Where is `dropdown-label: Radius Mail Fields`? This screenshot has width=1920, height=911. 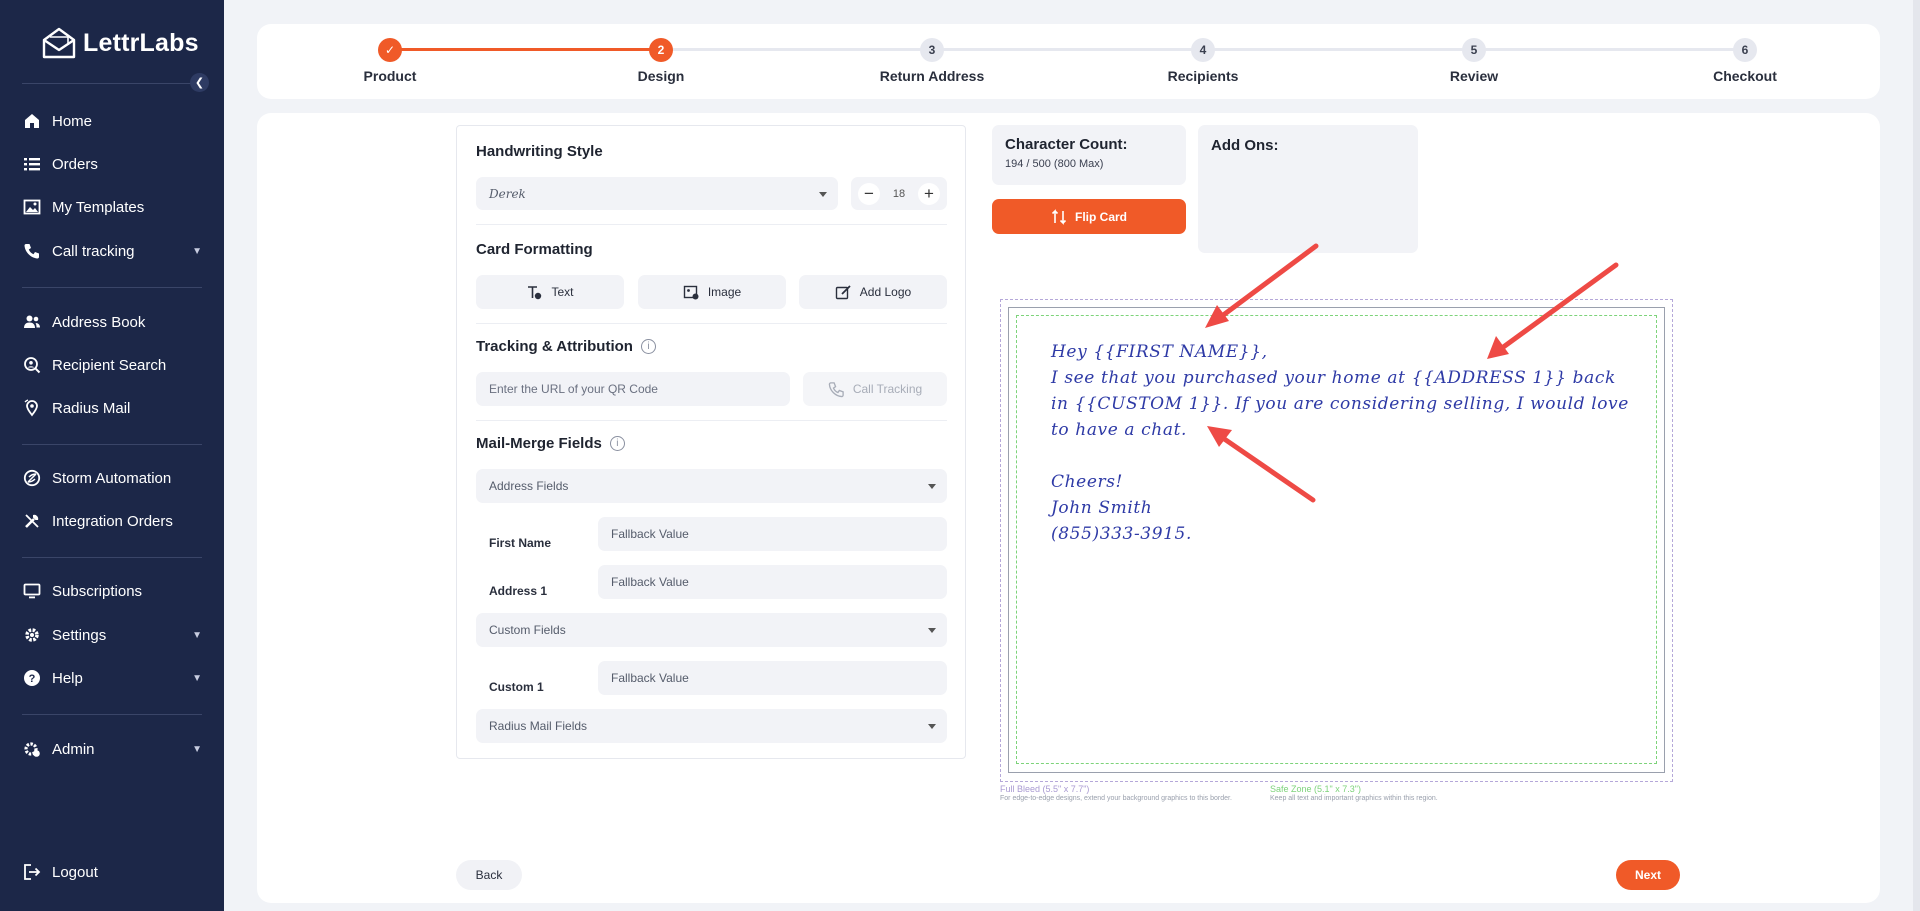
dropdown-label: Radius Mail Fields is located at coordinates (538, 726).